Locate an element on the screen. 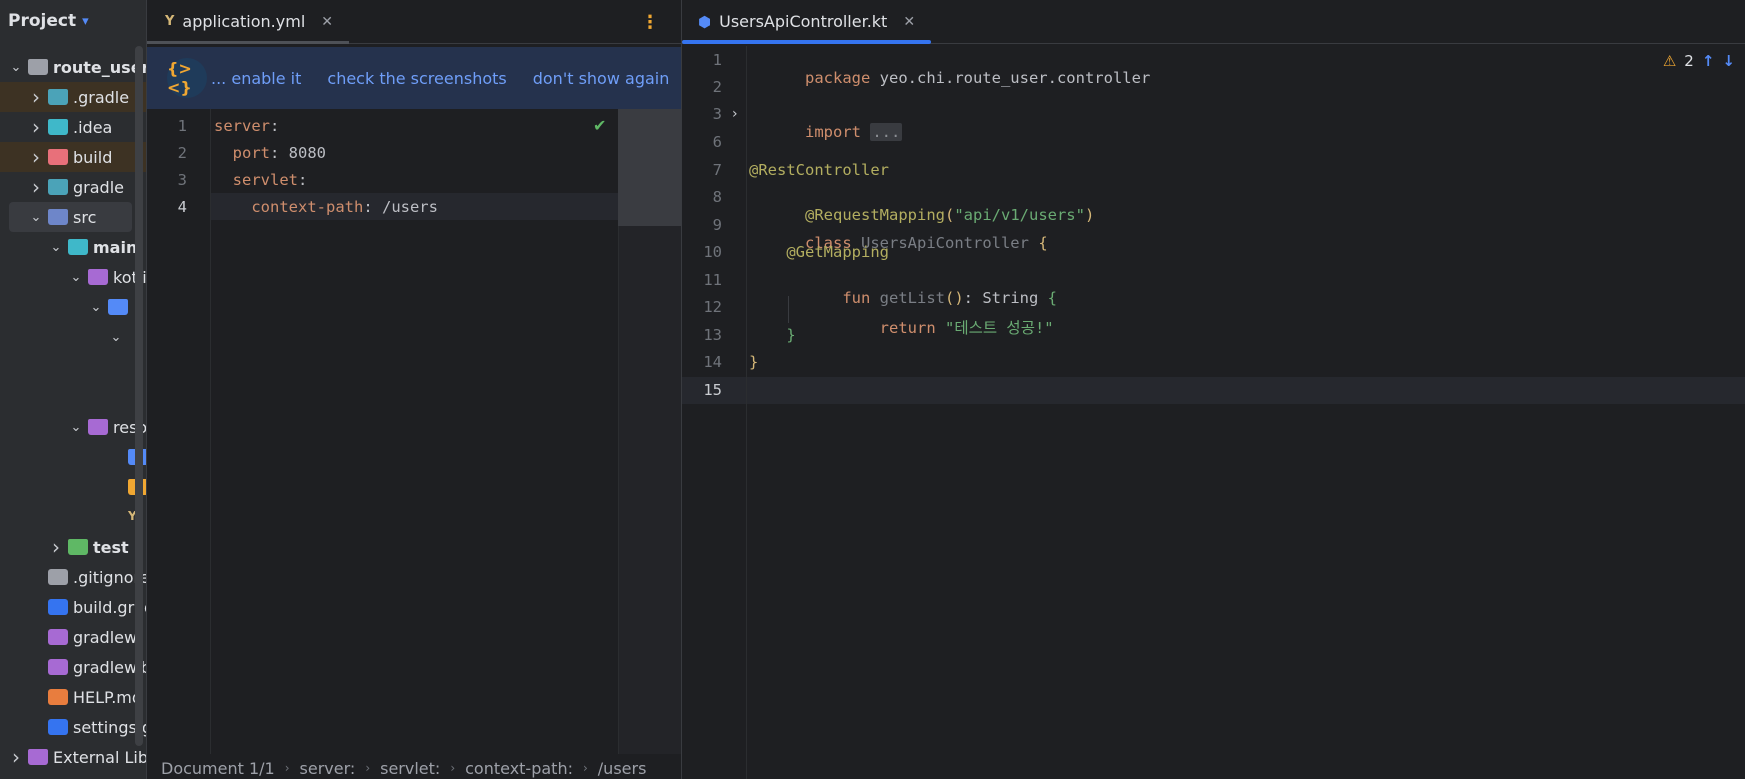 Image resolution: width=1745 pixels, height=779 pixels. tree-item-label: main is located at coordinates (115, 247).